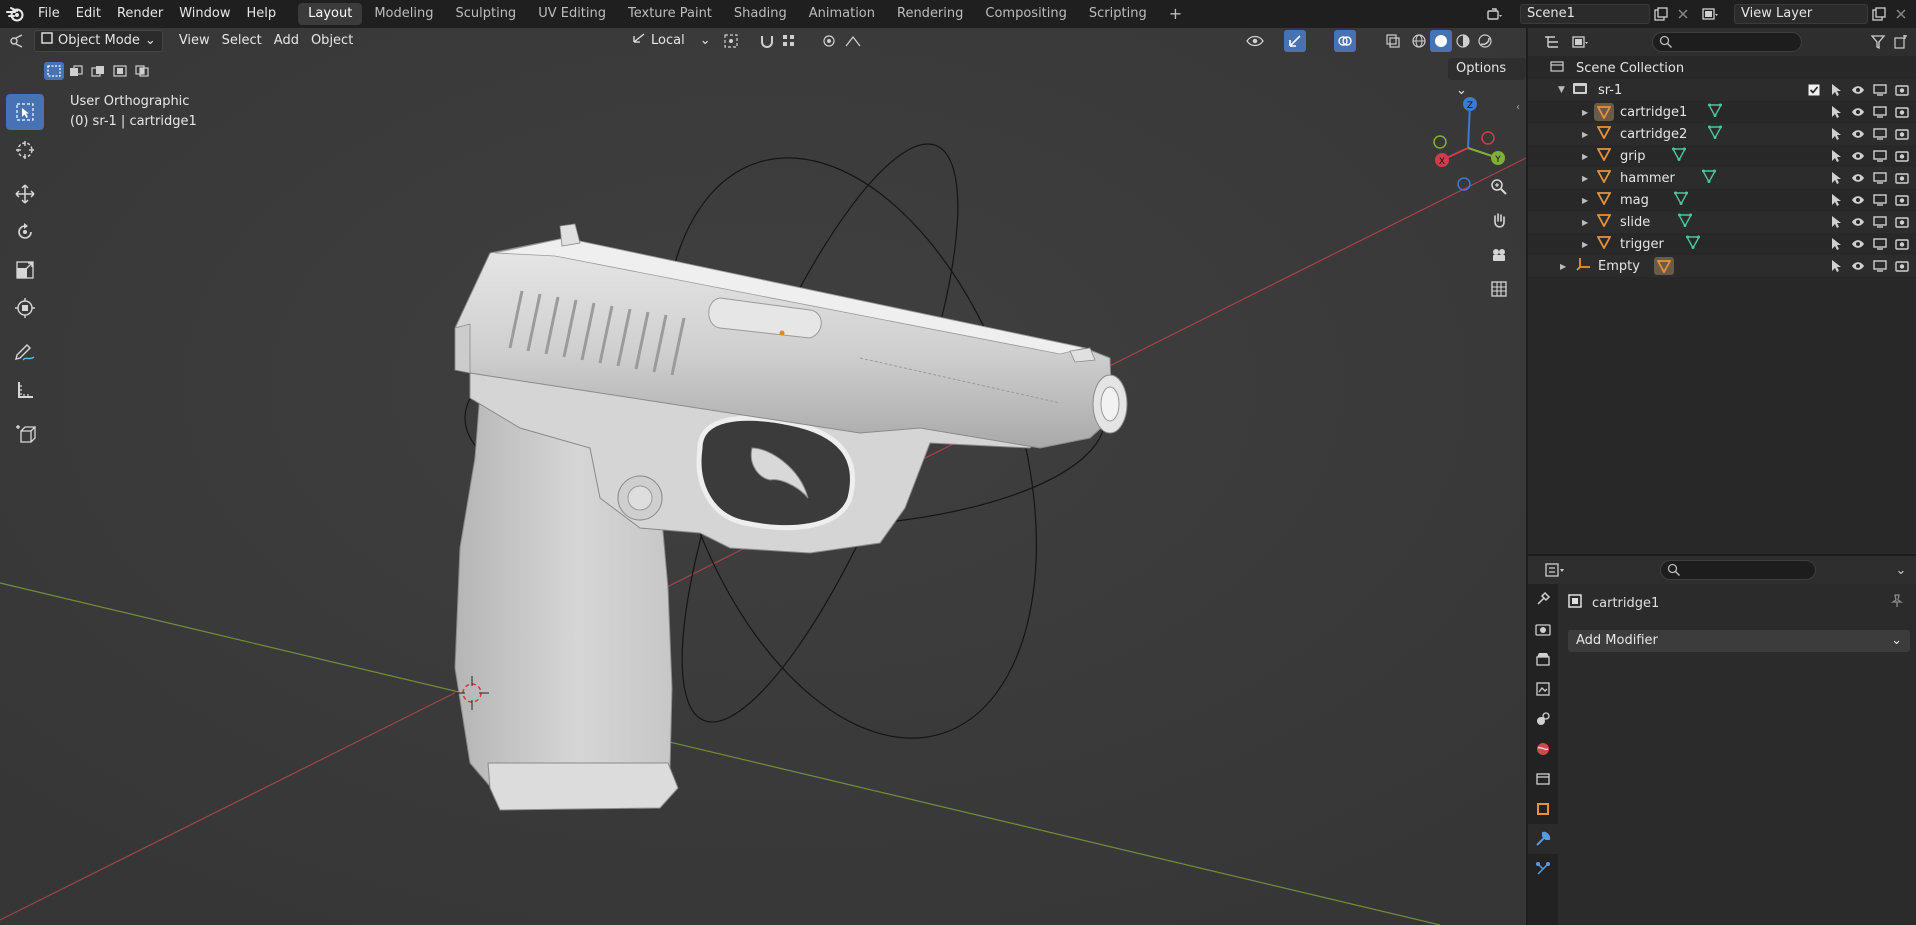  I want to click on exclude-checkbox-icon, so click(1814, 90).